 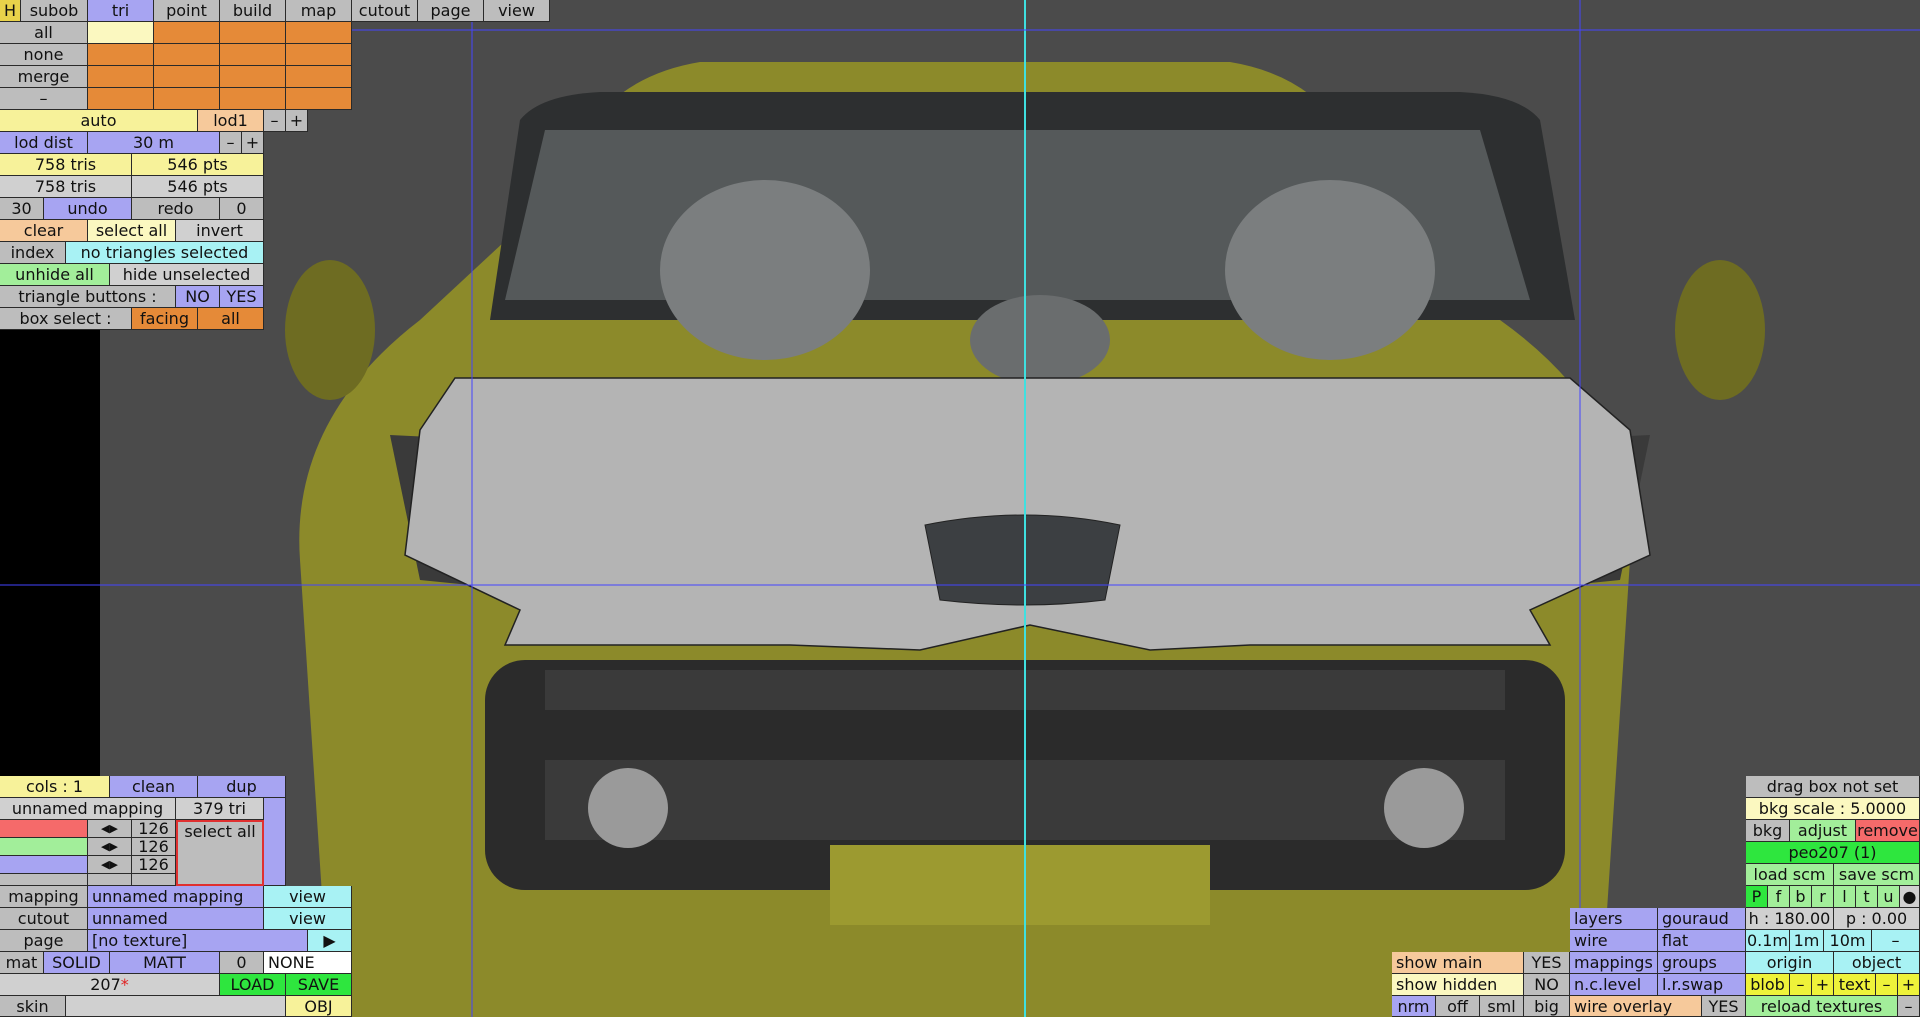 What do you see at coordinates (1845, 897) in the screenshot?
I see `view-l-button: l` at bounding box center [1845, 897].